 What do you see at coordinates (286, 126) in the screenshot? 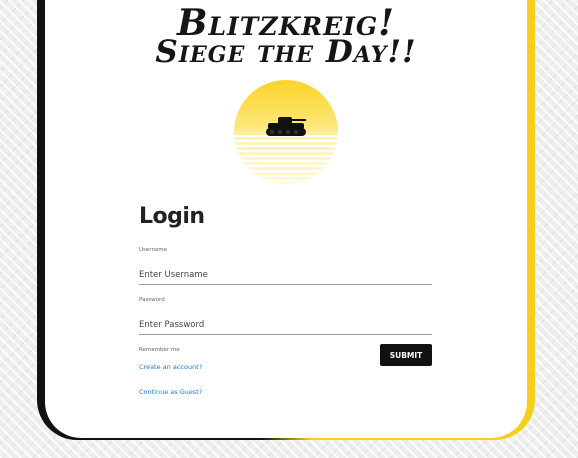
I see `tank-icon` at bounding box center [286, 126].